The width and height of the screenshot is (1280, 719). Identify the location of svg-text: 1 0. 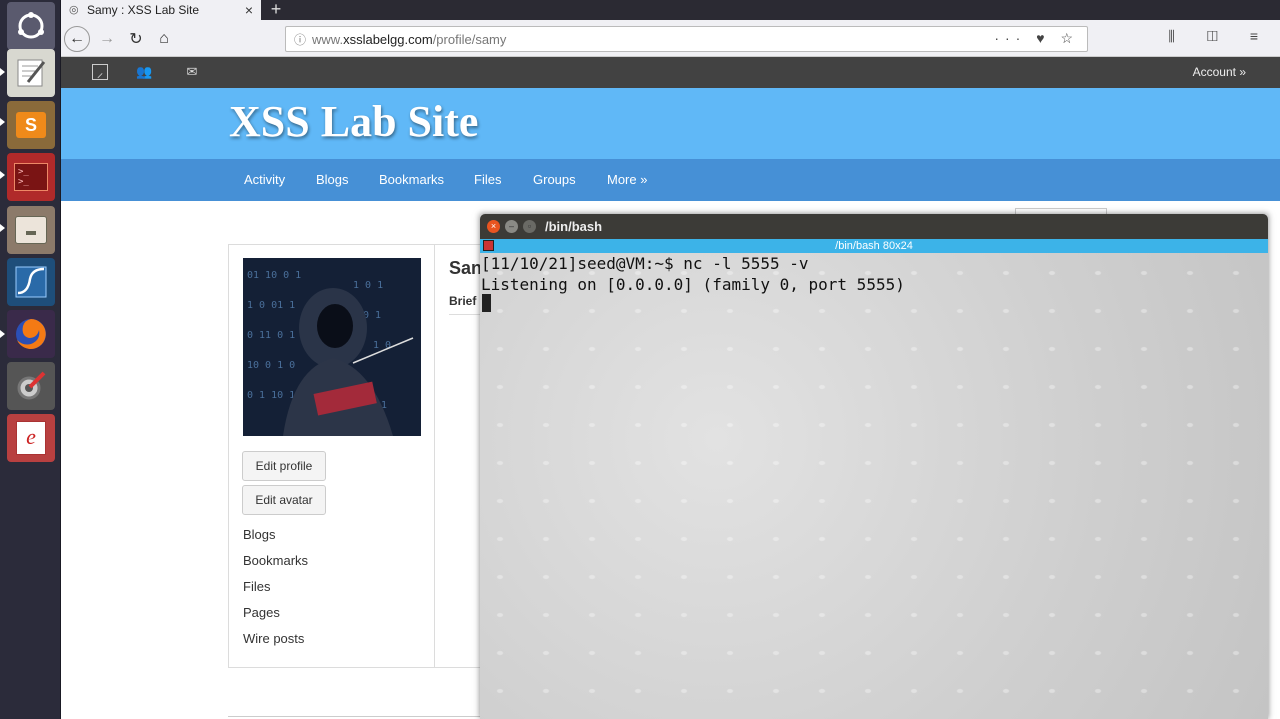
(382, 345).